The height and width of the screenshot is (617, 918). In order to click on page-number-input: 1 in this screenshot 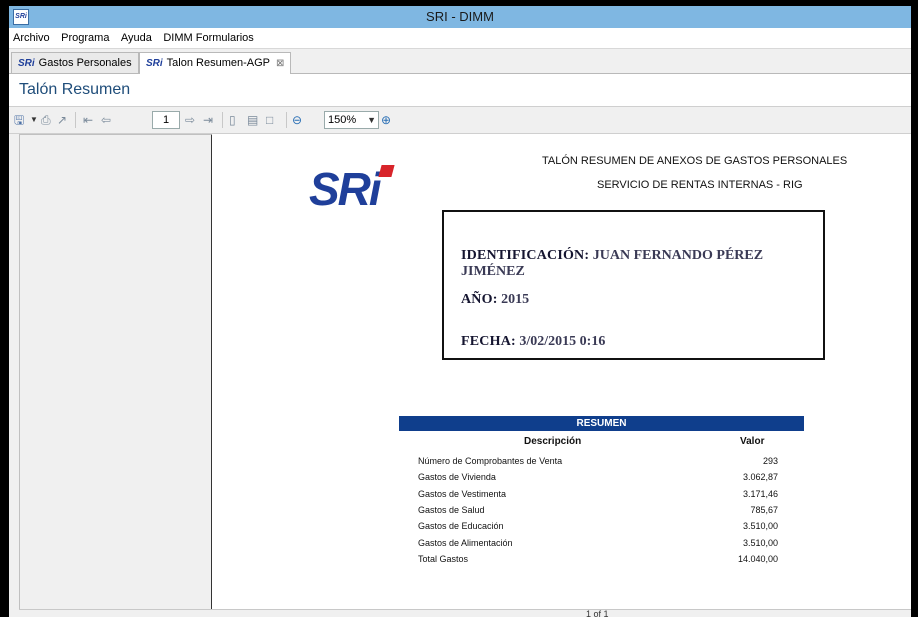, I will do `click(166, 120)`.